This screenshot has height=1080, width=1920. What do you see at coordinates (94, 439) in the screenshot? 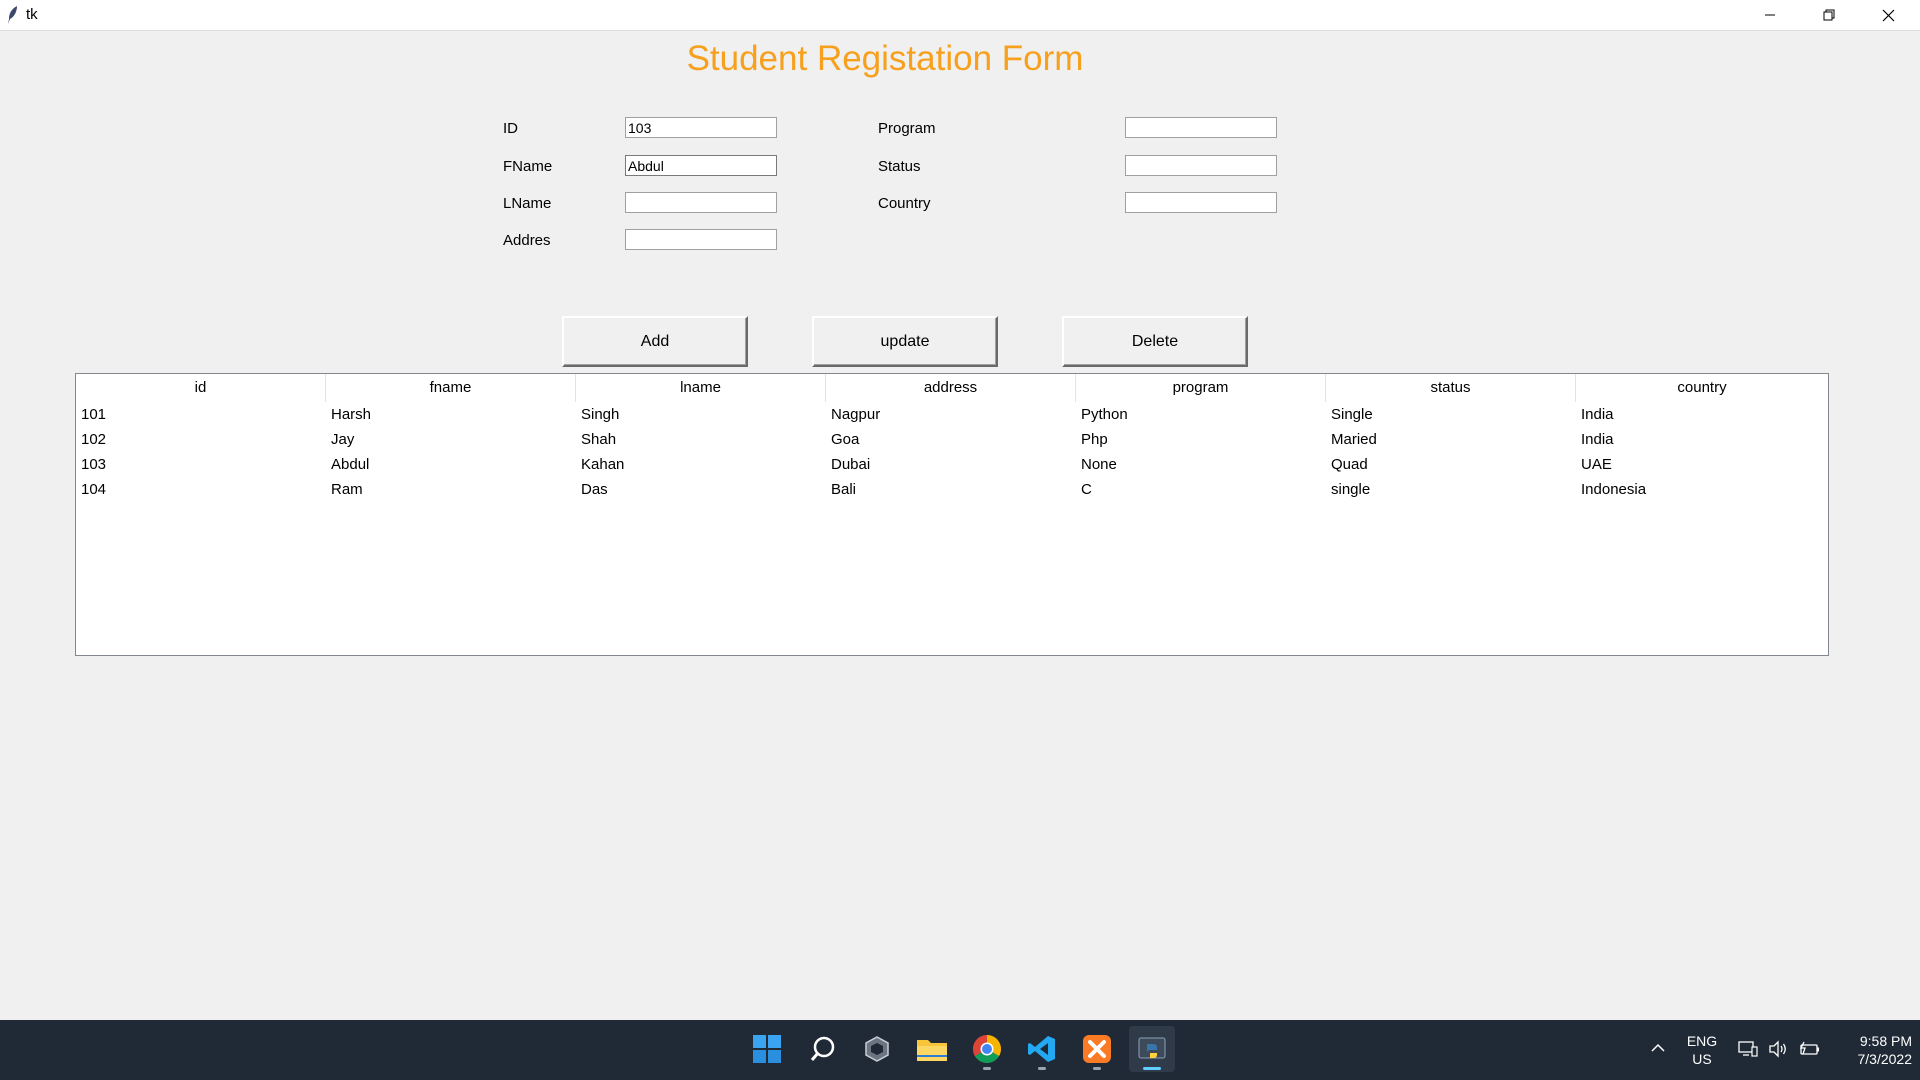
I see `table-cell: 102` at bounding box center [94, 439].